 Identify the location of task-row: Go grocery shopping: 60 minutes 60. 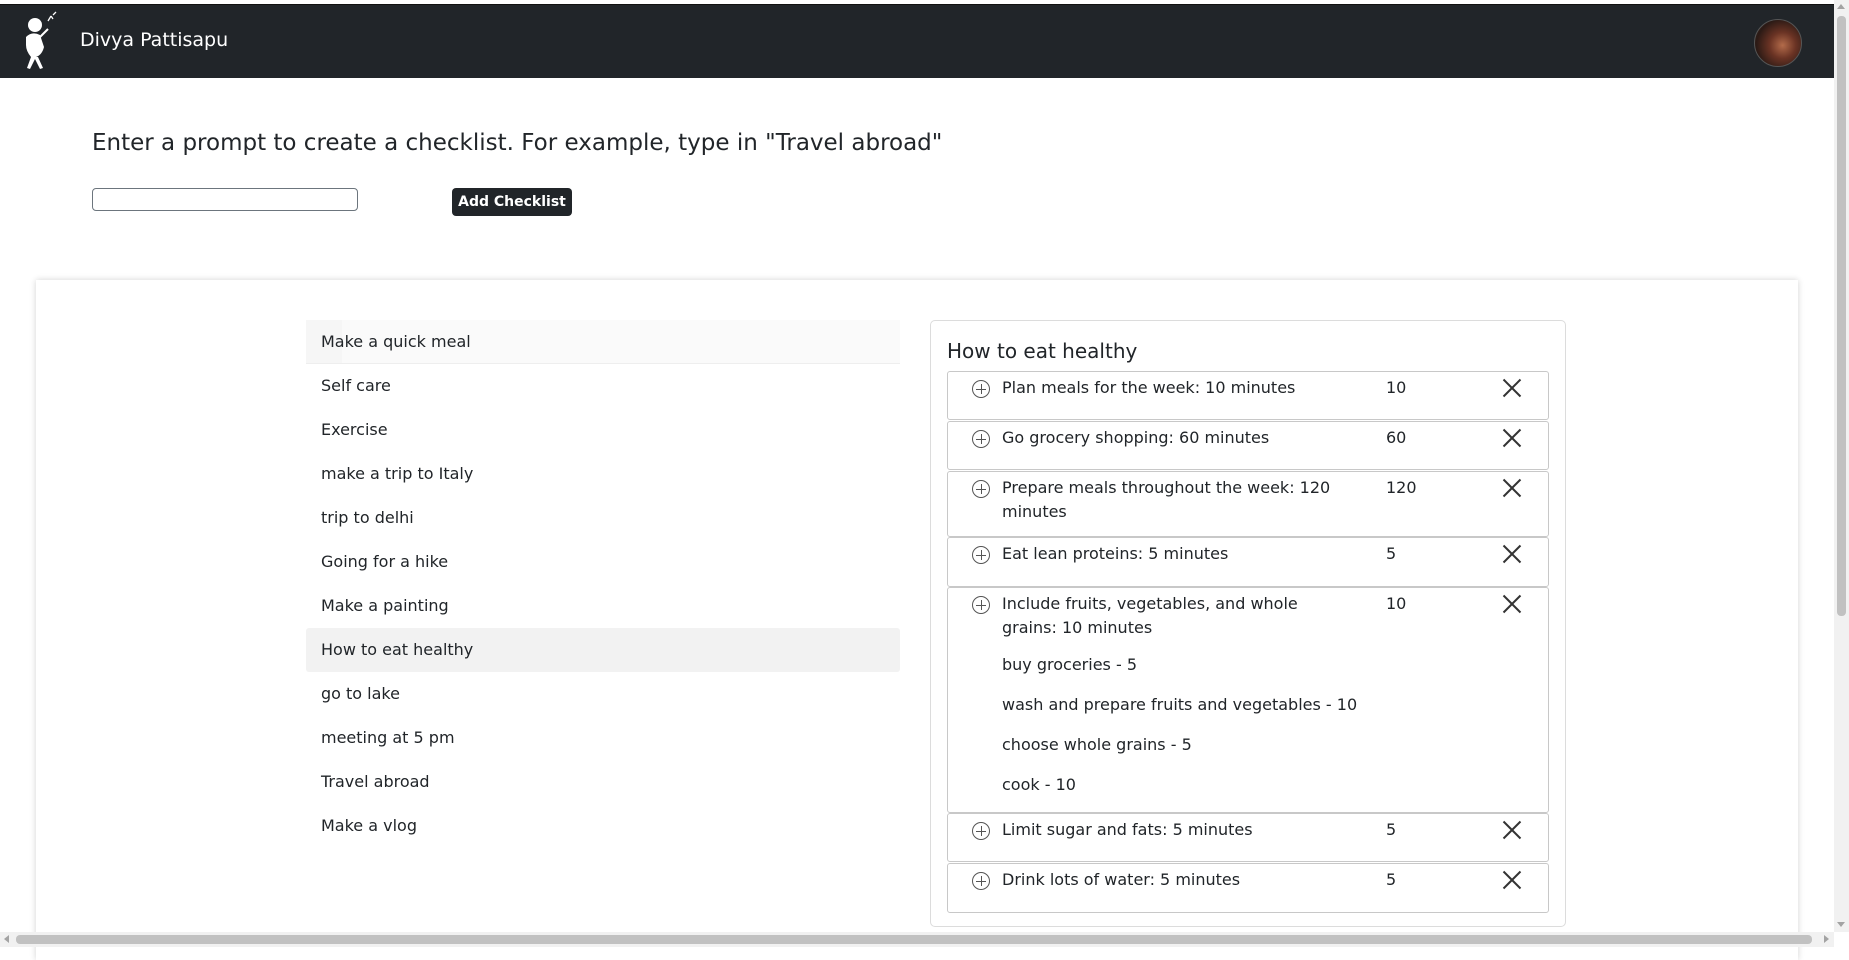
(1248, 445).